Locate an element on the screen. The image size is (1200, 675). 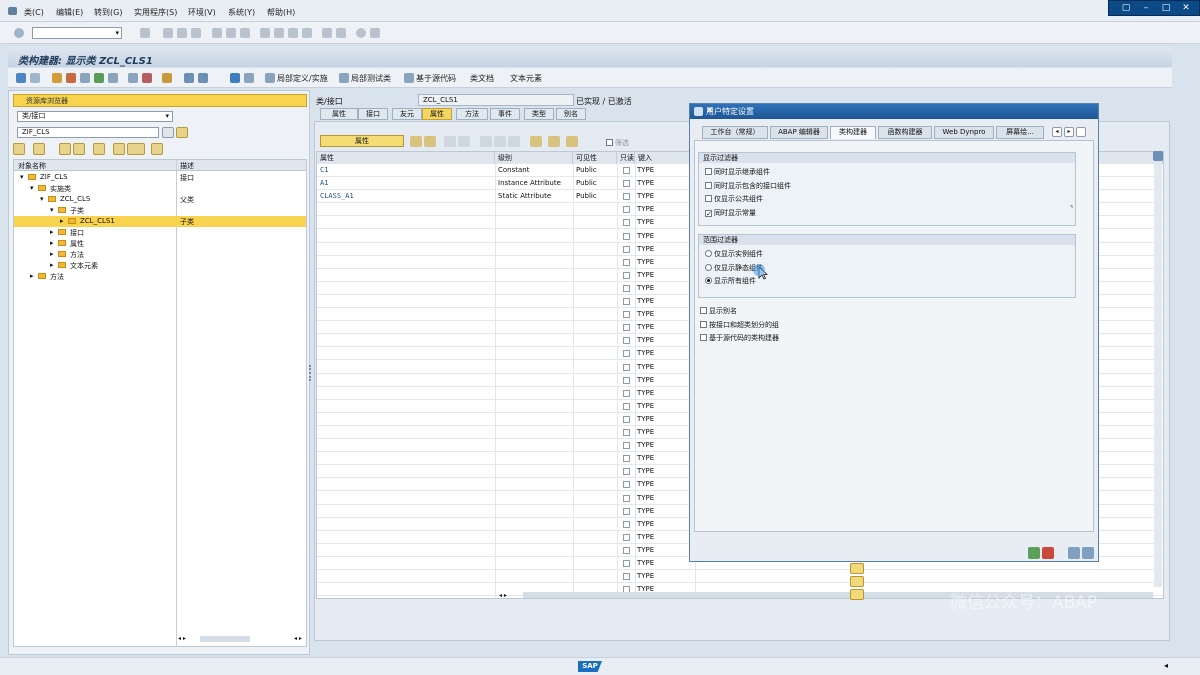
back-arrow-icon is located at coordinates (21, 78).